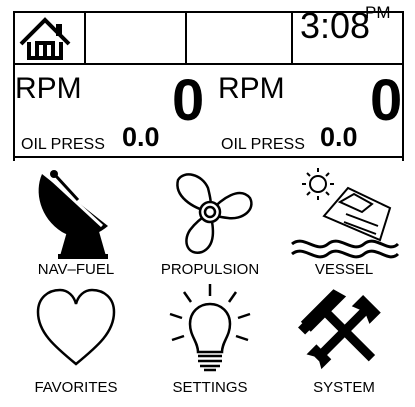 The width and height of the screenshot is (415, 407). What do you see at coordinates (45, 38) in the screenshot?
I see `home-icon` at bounding box center [45, 38].